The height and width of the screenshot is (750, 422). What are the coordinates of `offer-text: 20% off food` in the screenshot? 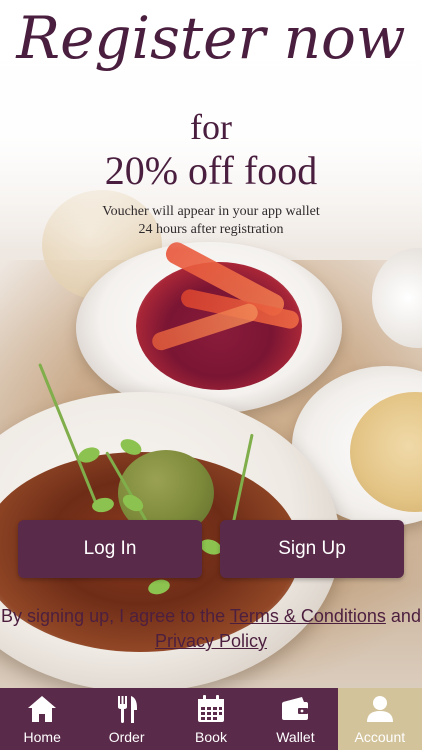 It's located at (211, 170).